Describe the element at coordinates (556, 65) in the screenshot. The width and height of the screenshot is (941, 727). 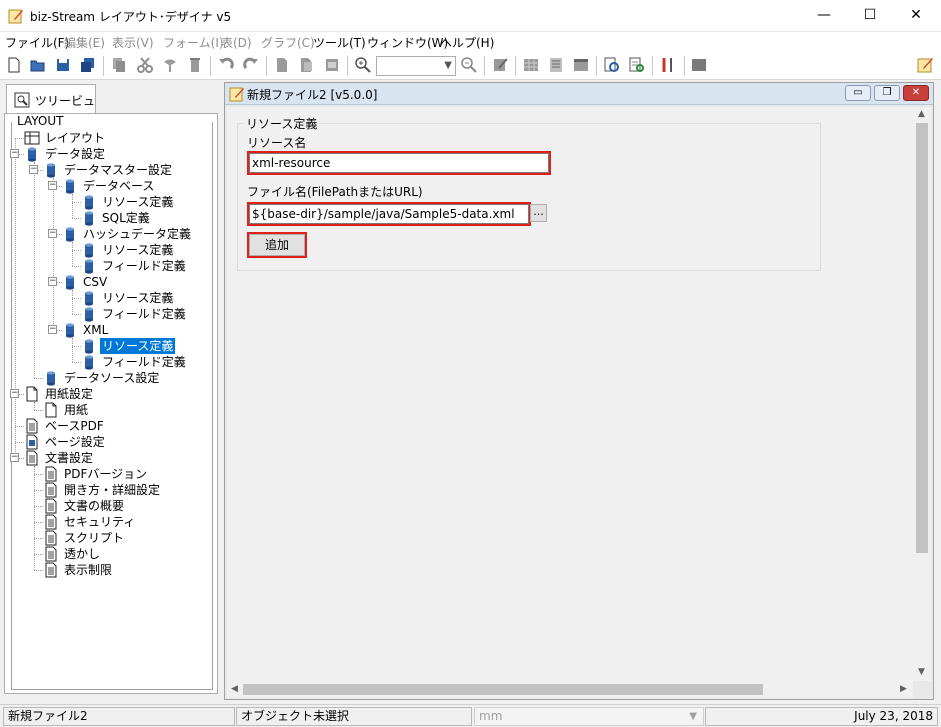
I see `list-icon` at that location.